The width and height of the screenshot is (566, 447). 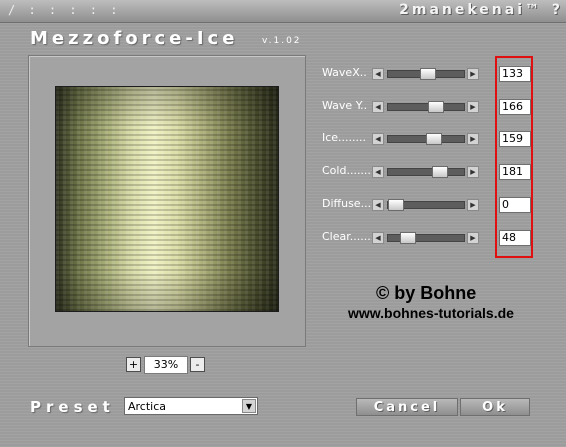 What do you see at coordinates (407, 407) in the screenshot?
I see `cancel-button: Cancel` at bounding box center [407, 407].